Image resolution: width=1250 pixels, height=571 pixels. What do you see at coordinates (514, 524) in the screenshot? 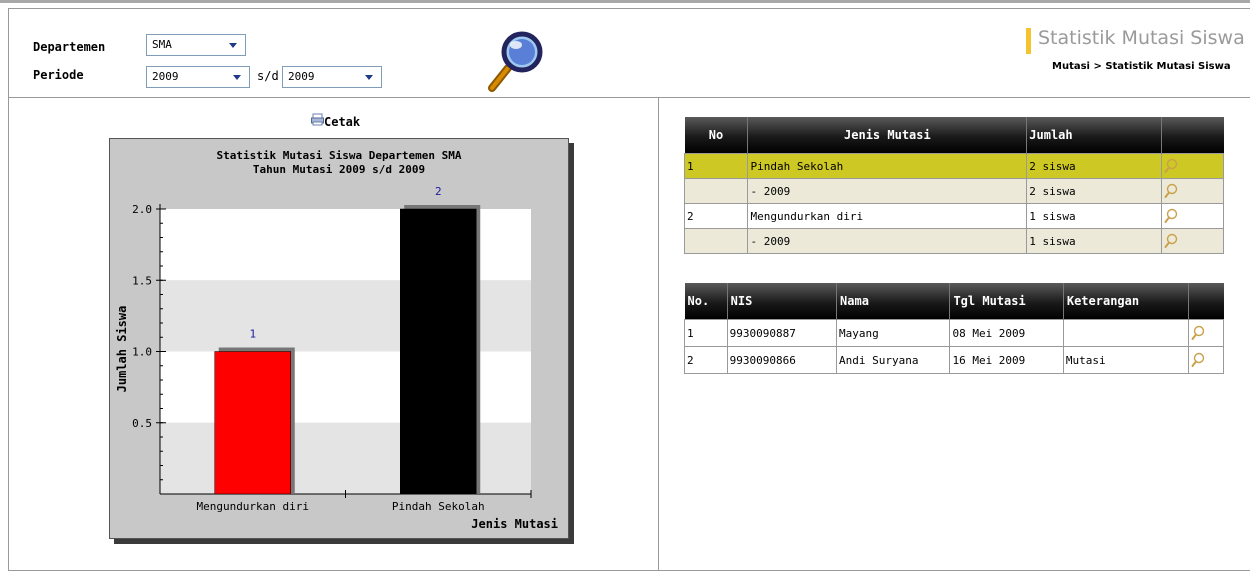
I see `chart-x-axis-label: Jenis Mutasi` at bounding box center [514, 524].